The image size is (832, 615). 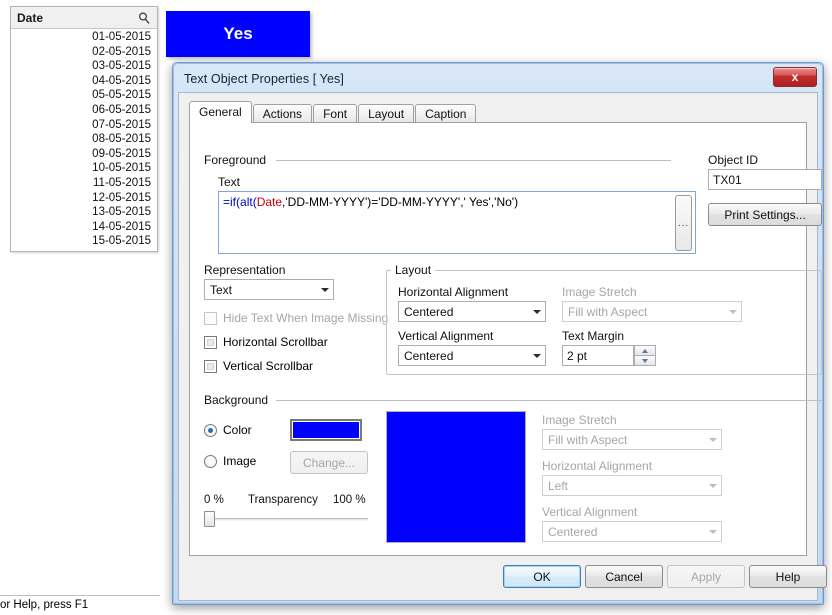 I want to click on close-icon: x, so click(x=795, y=77).